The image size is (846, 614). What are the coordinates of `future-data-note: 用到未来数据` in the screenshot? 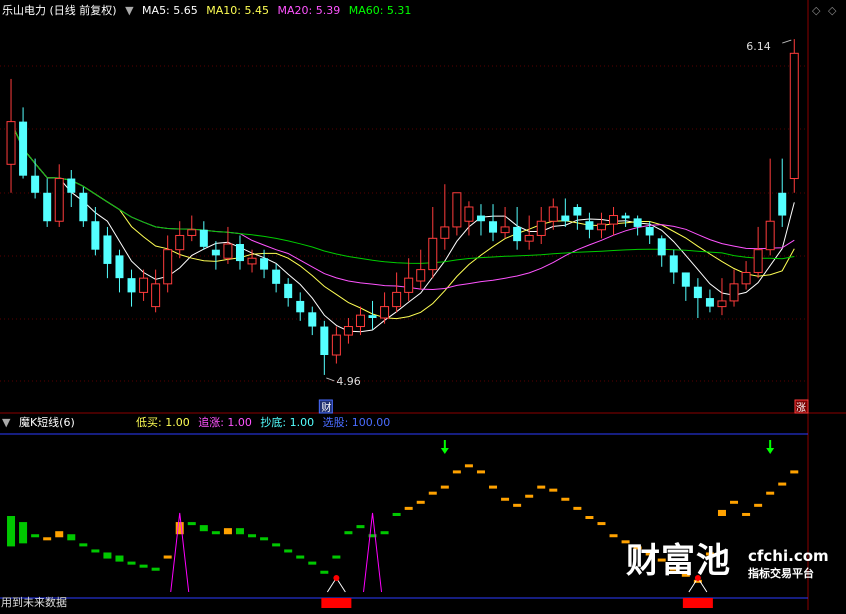 It's located at (34, 602).